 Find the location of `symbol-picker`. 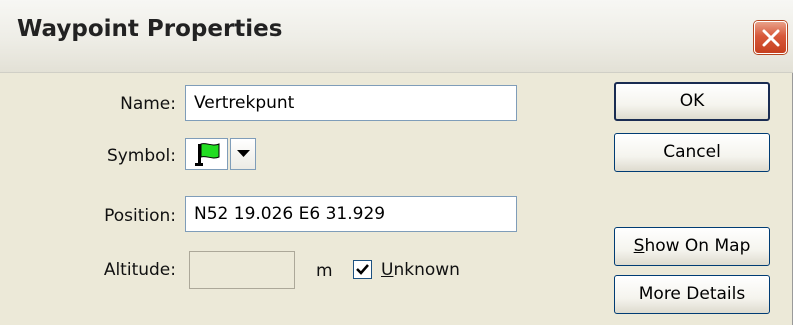

symbol-picker is located at coordinates (206, 154).